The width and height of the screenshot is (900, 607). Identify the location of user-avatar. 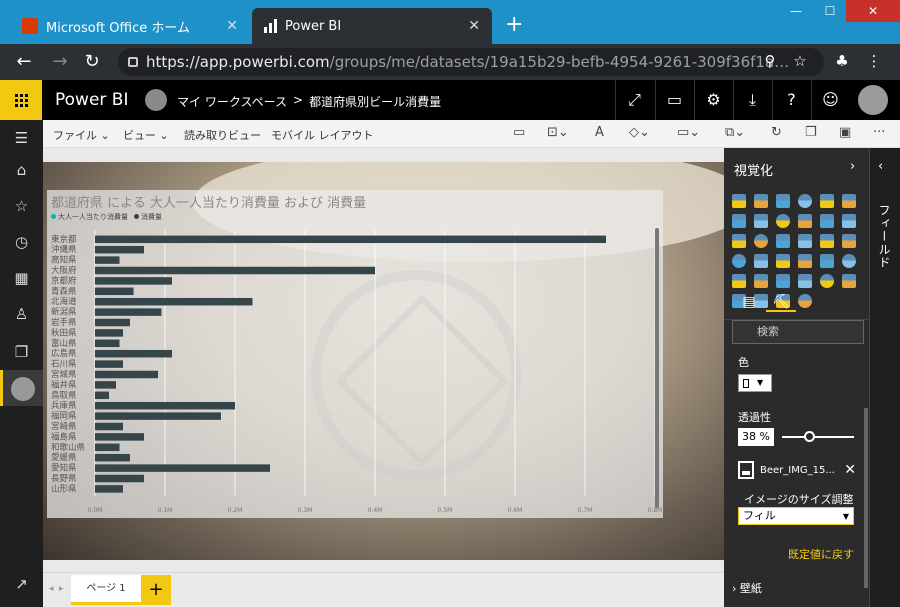
(873, 100).